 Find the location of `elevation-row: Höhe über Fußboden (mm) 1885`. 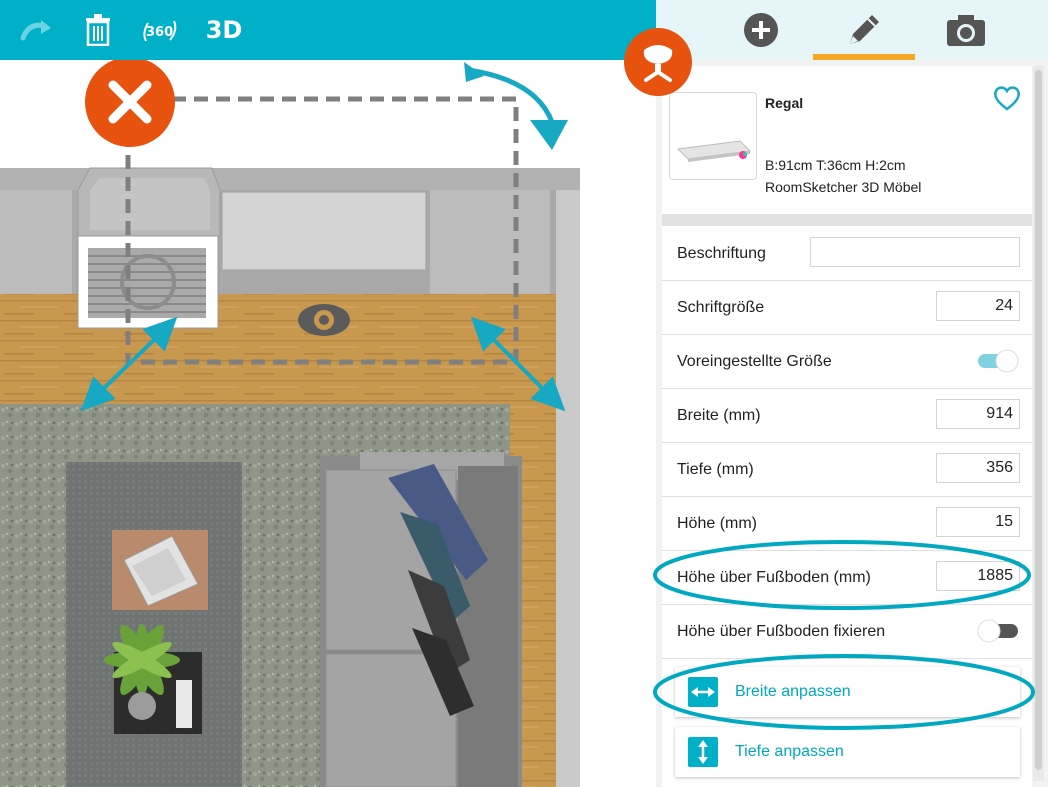

elevation-row: Höhe über Fußboden (mm) 1885 is located at coordinates (847, 578).